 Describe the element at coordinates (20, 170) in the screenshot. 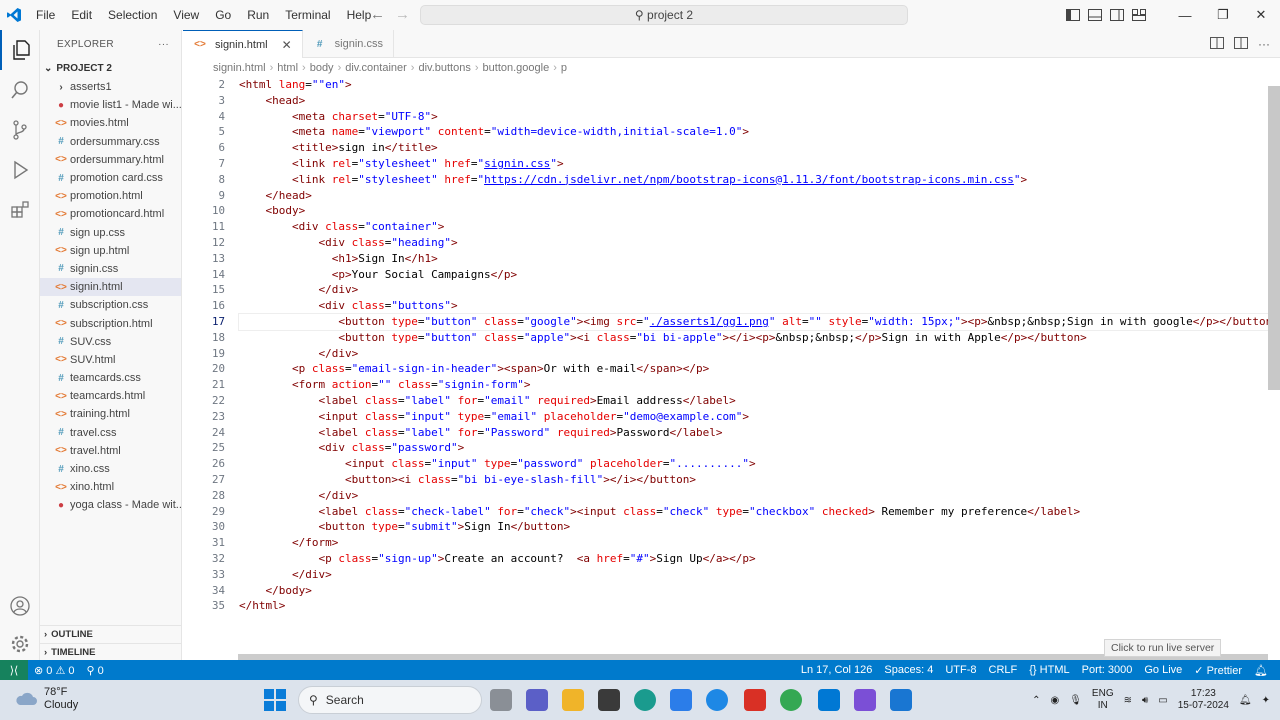

I see `run-debug-icon` at that location.